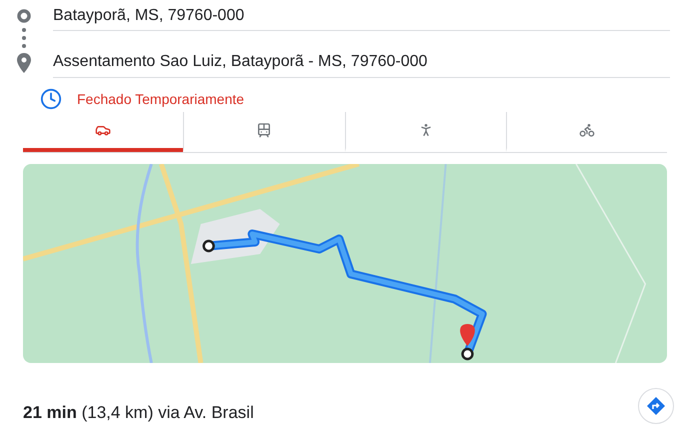 The image size is (690, 430). I want to click on directions-button, so click(656, 406).